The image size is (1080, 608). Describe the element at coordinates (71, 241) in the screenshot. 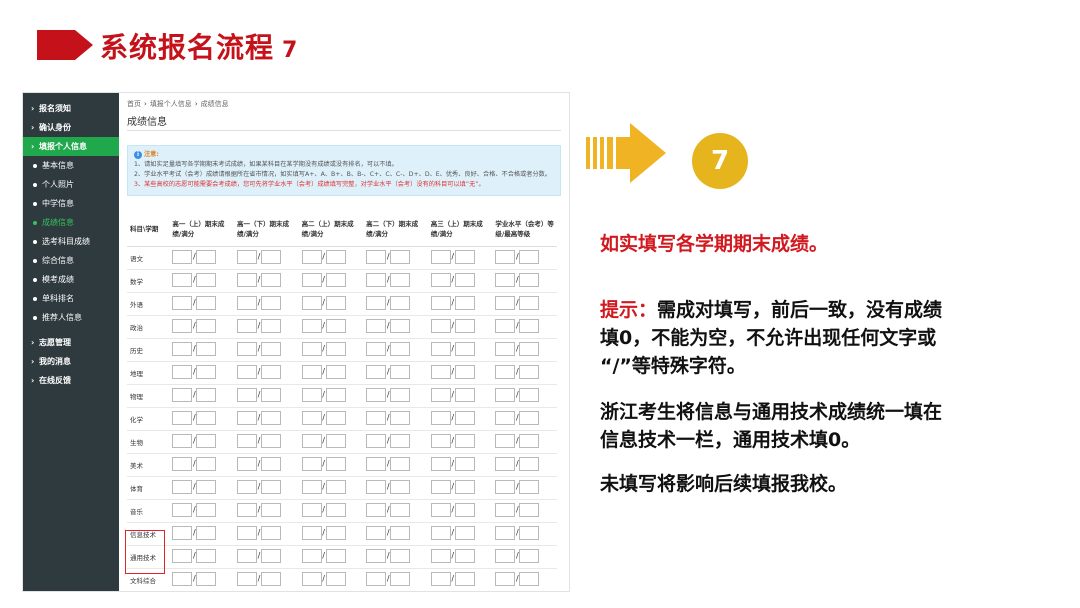

I see `sidebar-item: 选考科目成绩` at that location.